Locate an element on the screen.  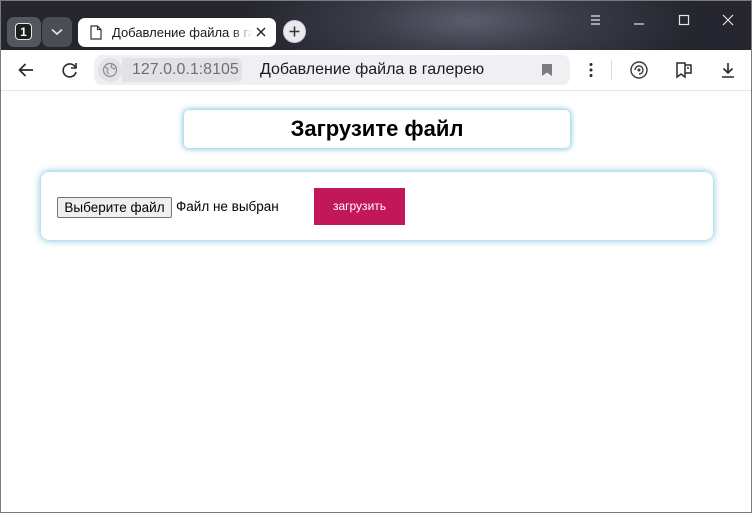
tab-counter-button: 1 is located at coordinates (24, 32).